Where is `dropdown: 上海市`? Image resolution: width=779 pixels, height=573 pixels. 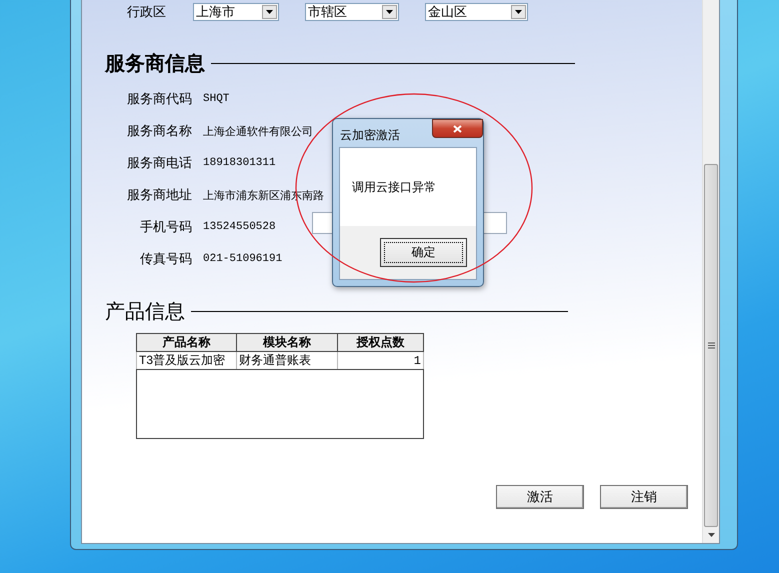
dropdown: 上海市 is located at coordinates (236, 12).